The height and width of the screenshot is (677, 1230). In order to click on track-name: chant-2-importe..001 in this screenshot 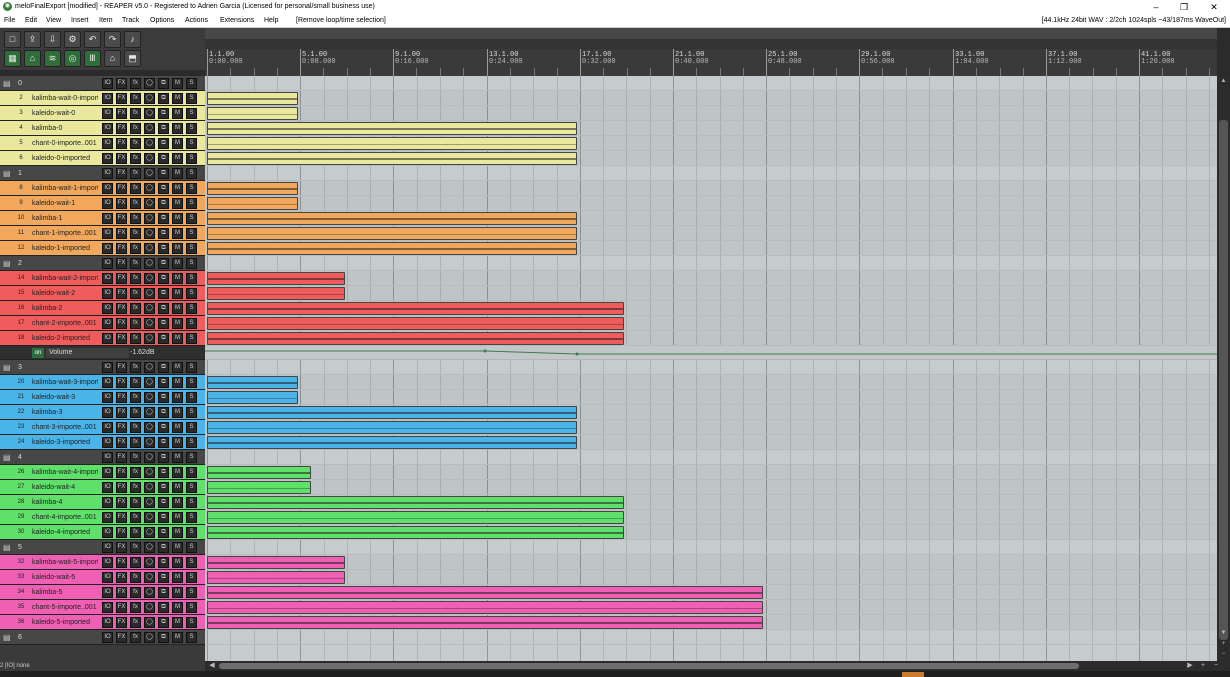, I will do `click(64, 323)`.